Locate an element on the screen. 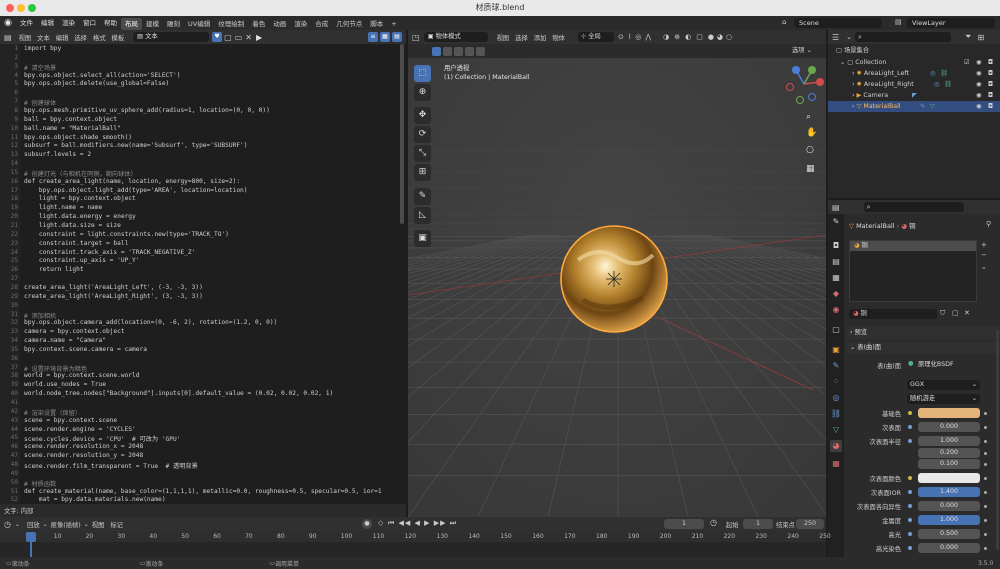  zoom-icon: ⌕ is located at coordinates (808, 117).